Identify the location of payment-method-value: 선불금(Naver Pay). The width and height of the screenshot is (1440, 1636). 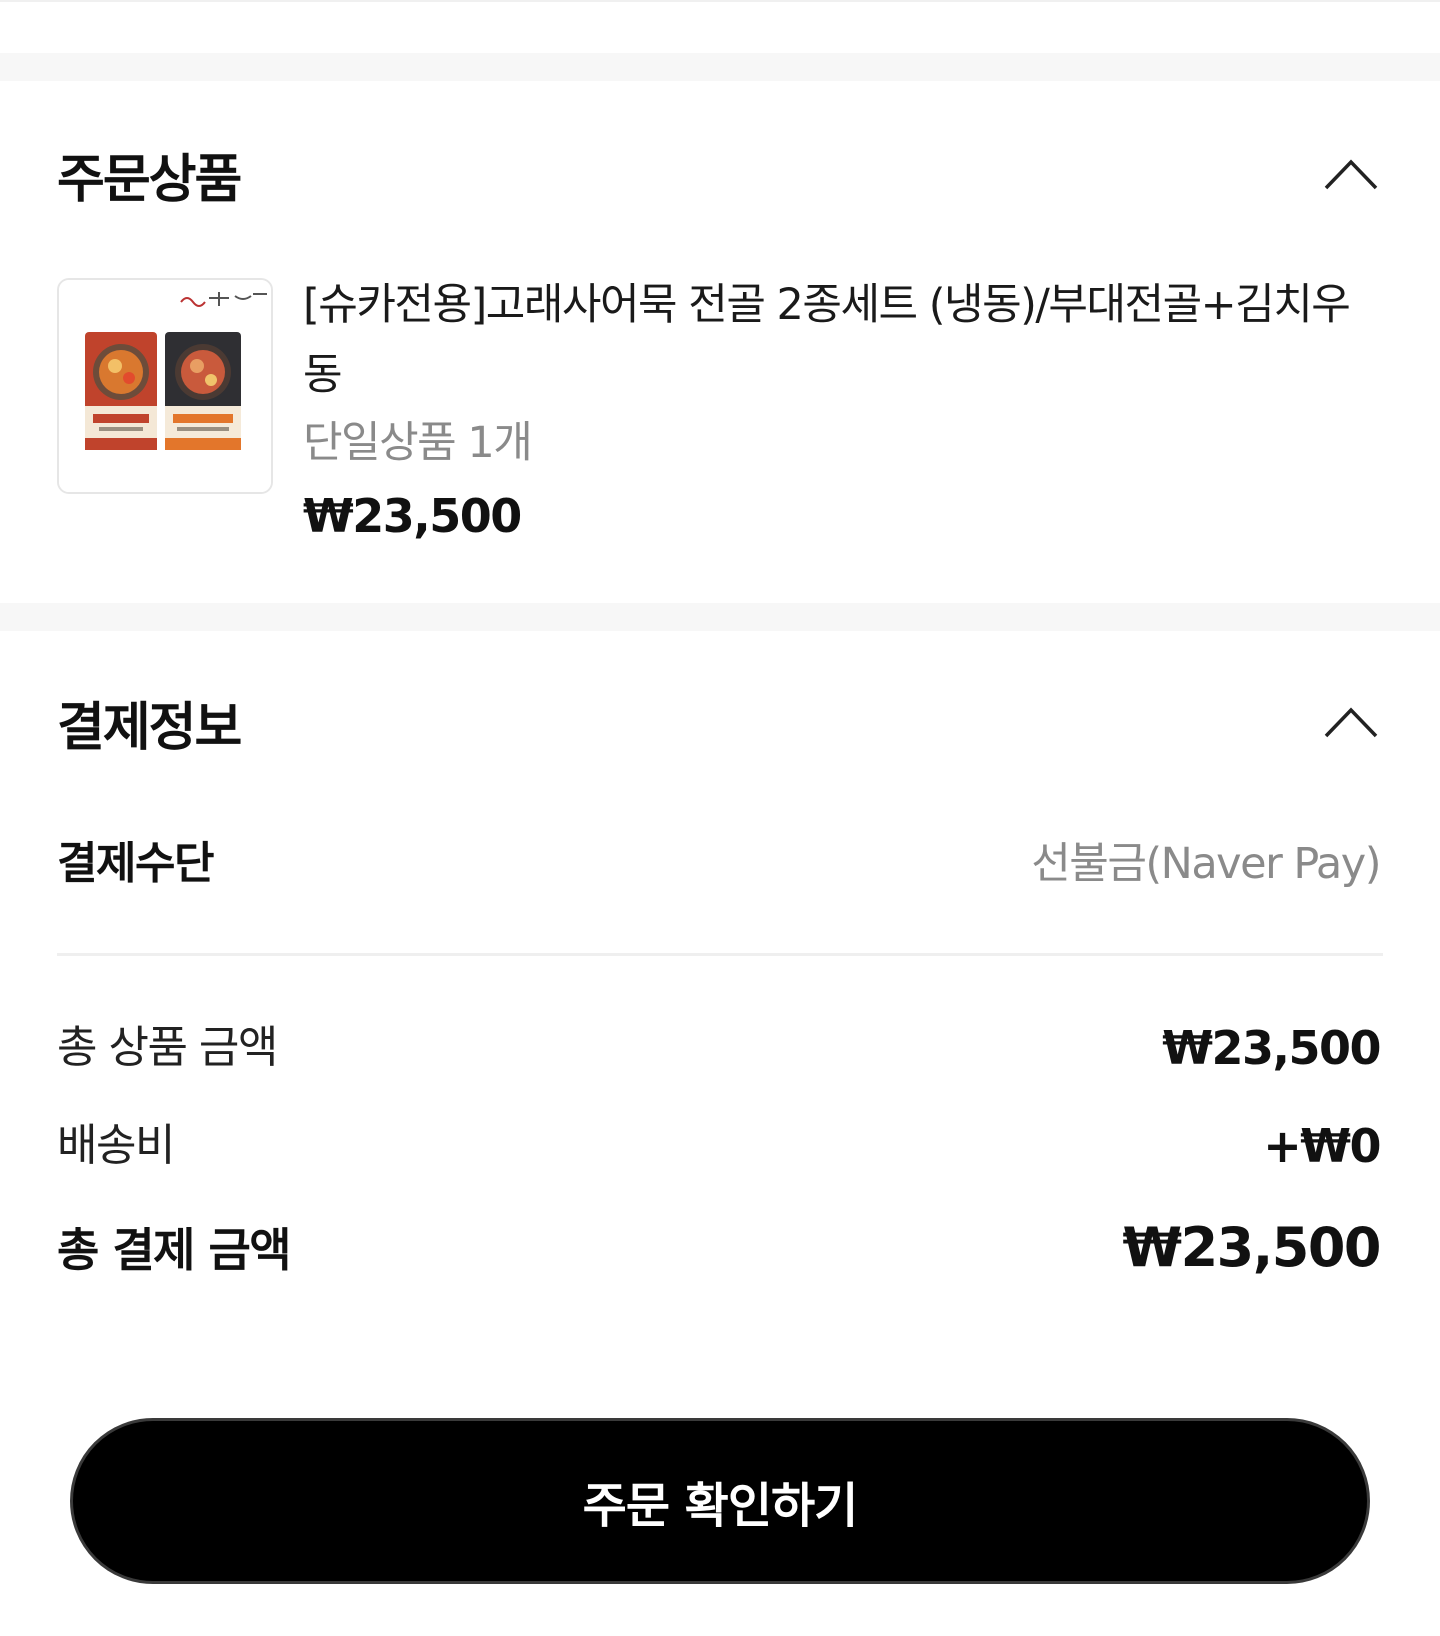
(1206, 864).